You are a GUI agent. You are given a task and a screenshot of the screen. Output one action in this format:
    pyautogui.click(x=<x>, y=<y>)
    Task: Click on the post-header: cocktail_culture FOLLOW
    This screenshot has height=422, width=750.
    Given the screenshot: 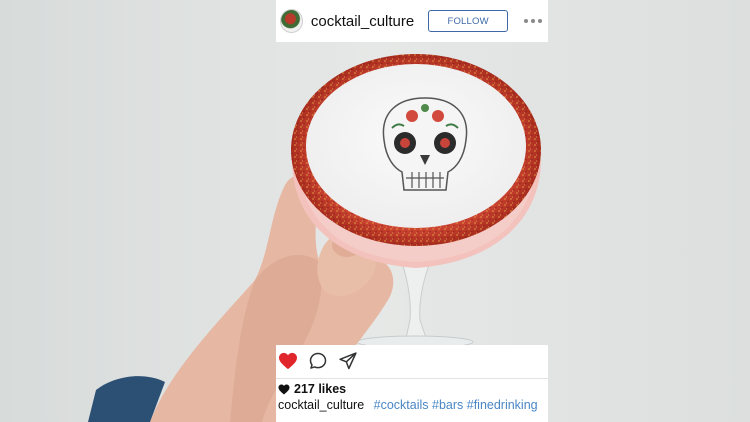 What is the action you would take?
    pyautogui.click(x=412, y=21)
    